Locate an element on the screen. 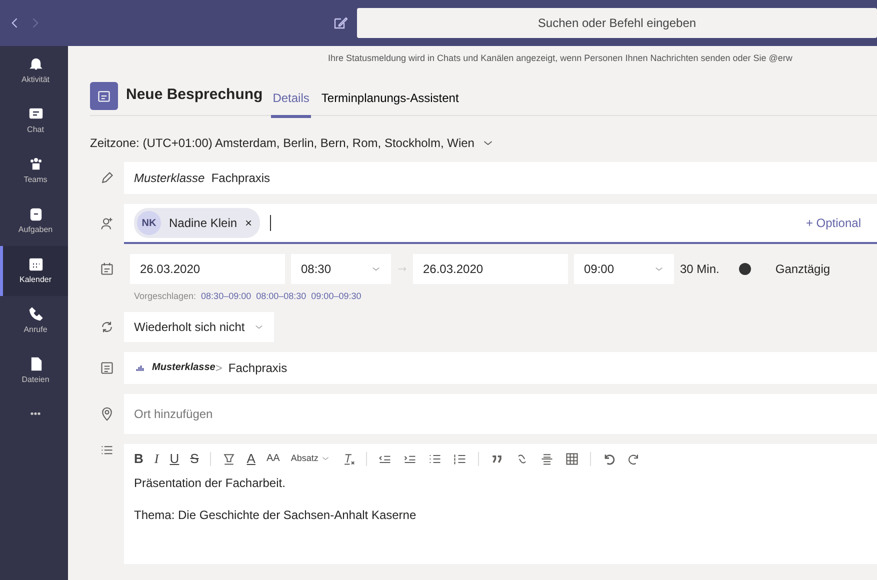  sidebar-item: Teams is located at coordinates (34, 171).